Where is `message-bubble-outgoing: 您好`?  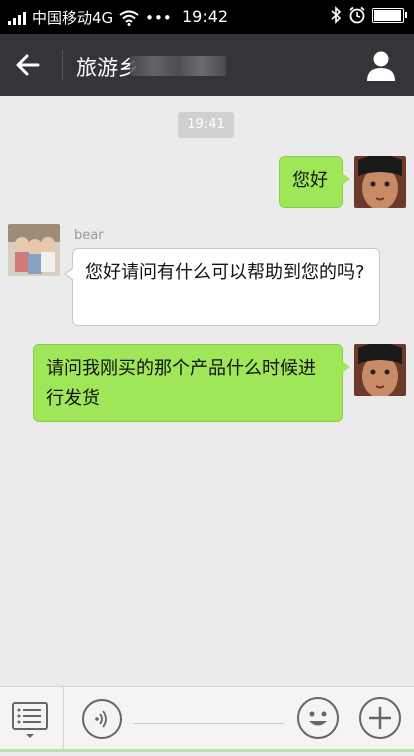
message-bubble-outgoing: 您好 is located at coordinates (314, 182).